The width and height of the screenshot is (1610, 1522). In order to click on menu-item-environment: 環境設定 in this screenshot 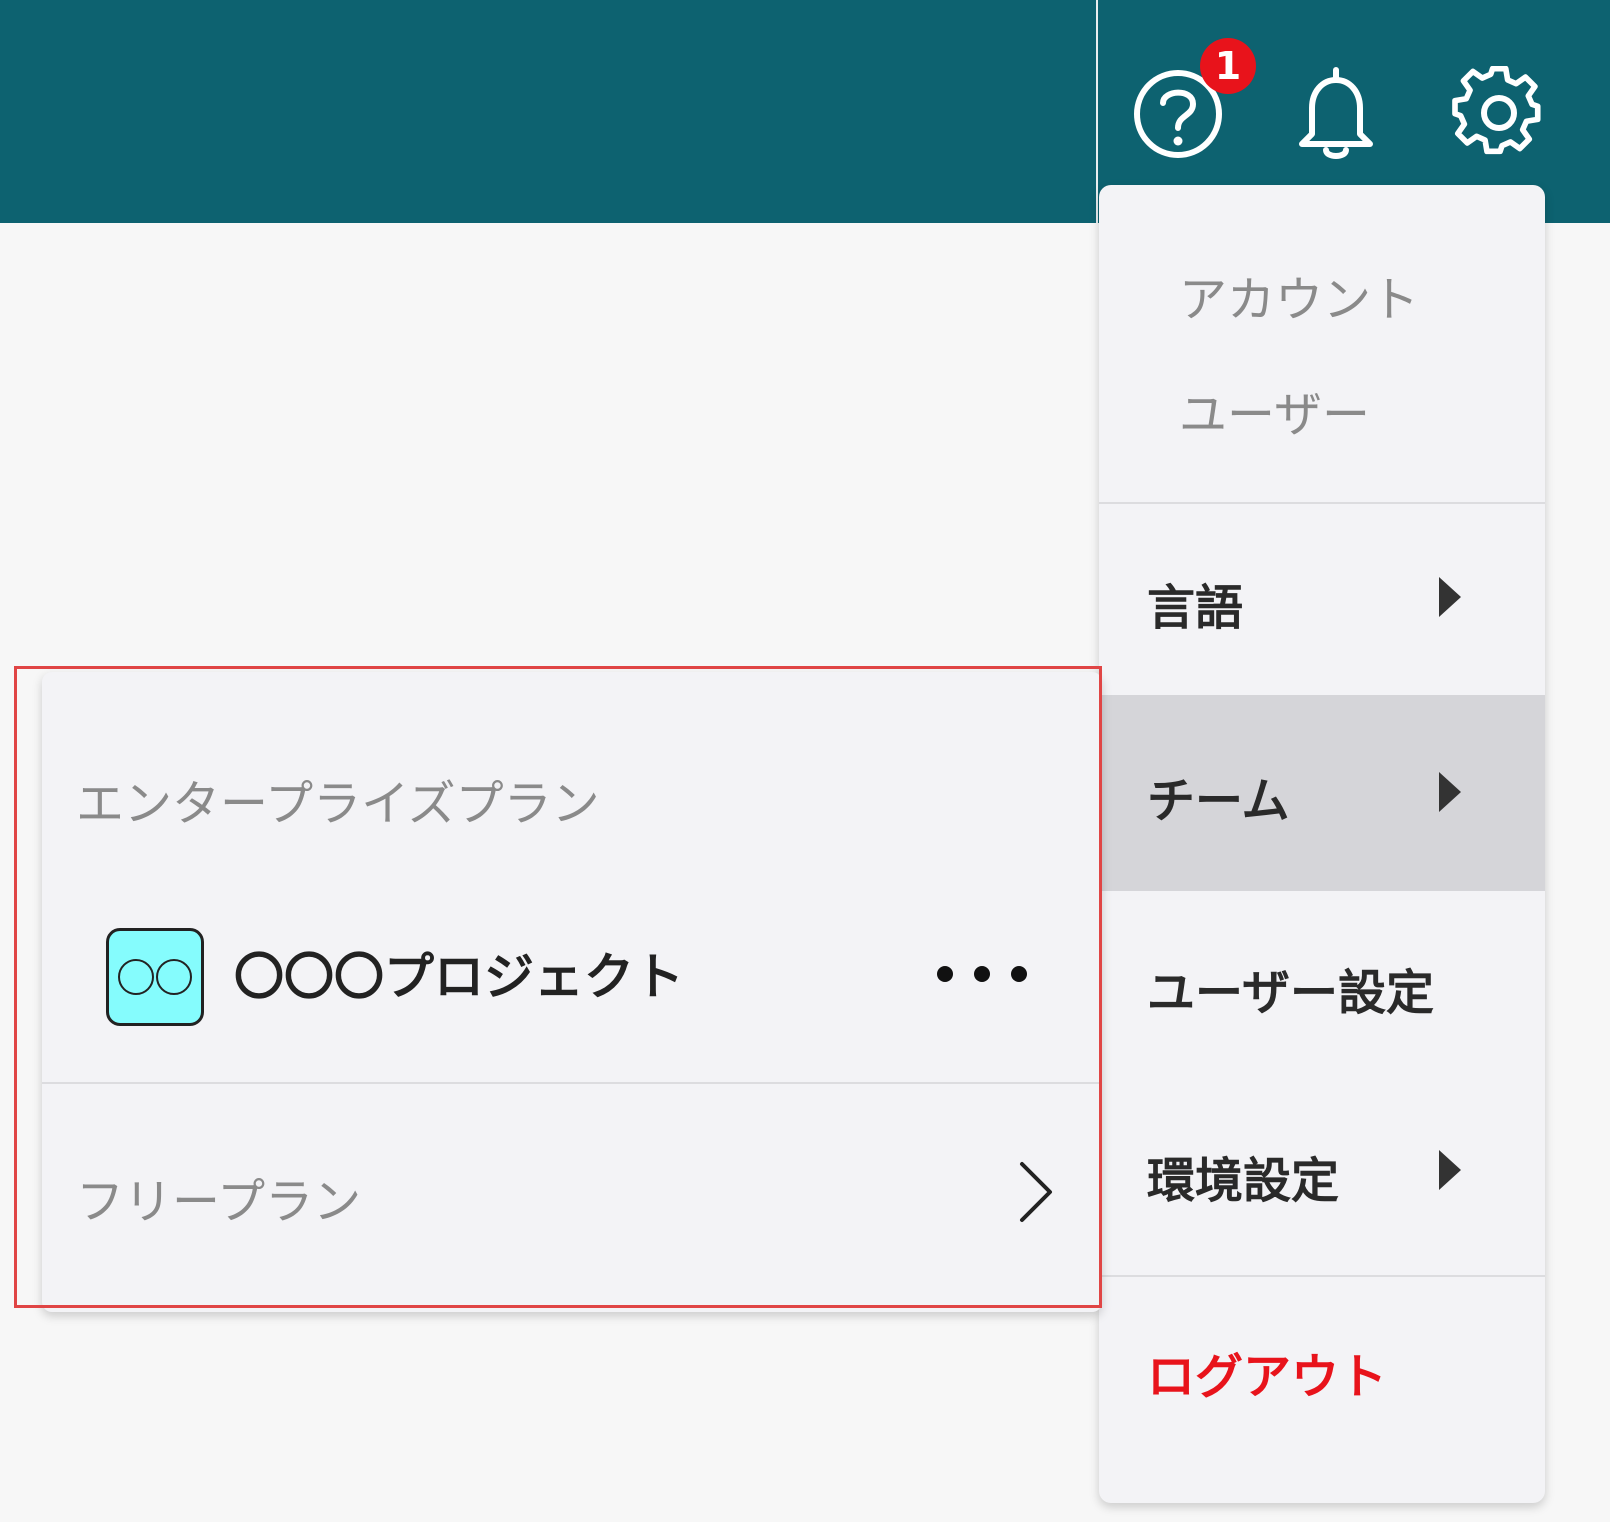, I will do `click(1322, 1176)`.